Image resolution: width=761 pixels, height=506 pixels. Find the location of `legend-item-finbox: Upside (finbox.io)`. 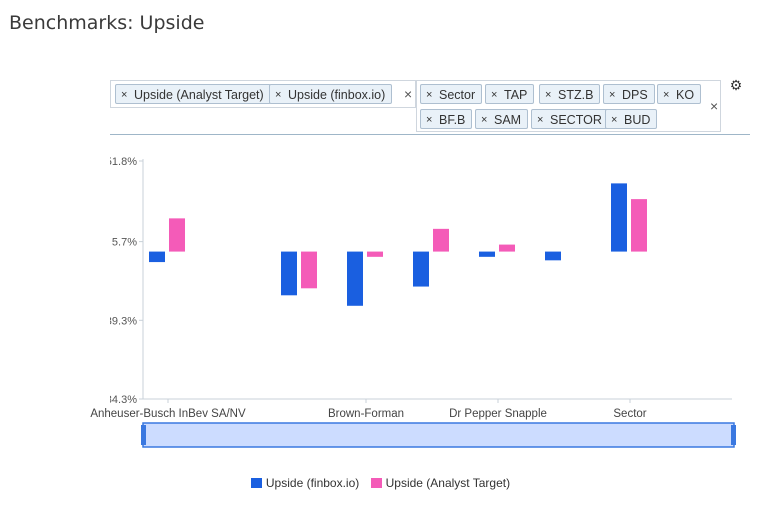

legend-item-finbox: Upside (finbox.io) is located at coordinates (305, 483).